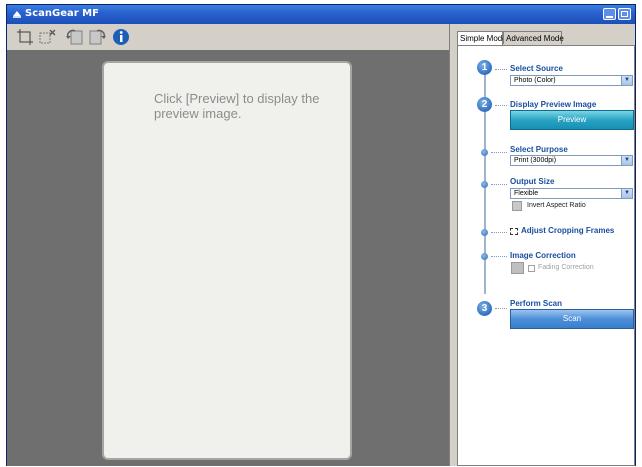 This screenshot has height=467, width=642. Describe the element at coordinates (17, 14) in the screenshot. I see `app-icon` at that location.